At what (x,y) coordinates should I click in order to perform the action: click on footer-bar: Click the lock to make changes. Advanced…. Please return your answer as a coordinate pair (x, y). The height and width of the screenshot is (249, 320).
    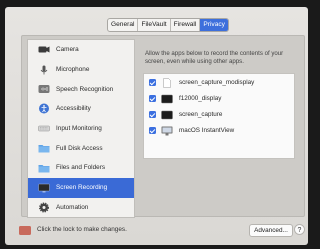
    Looking at the image, I should click on (156, 230).